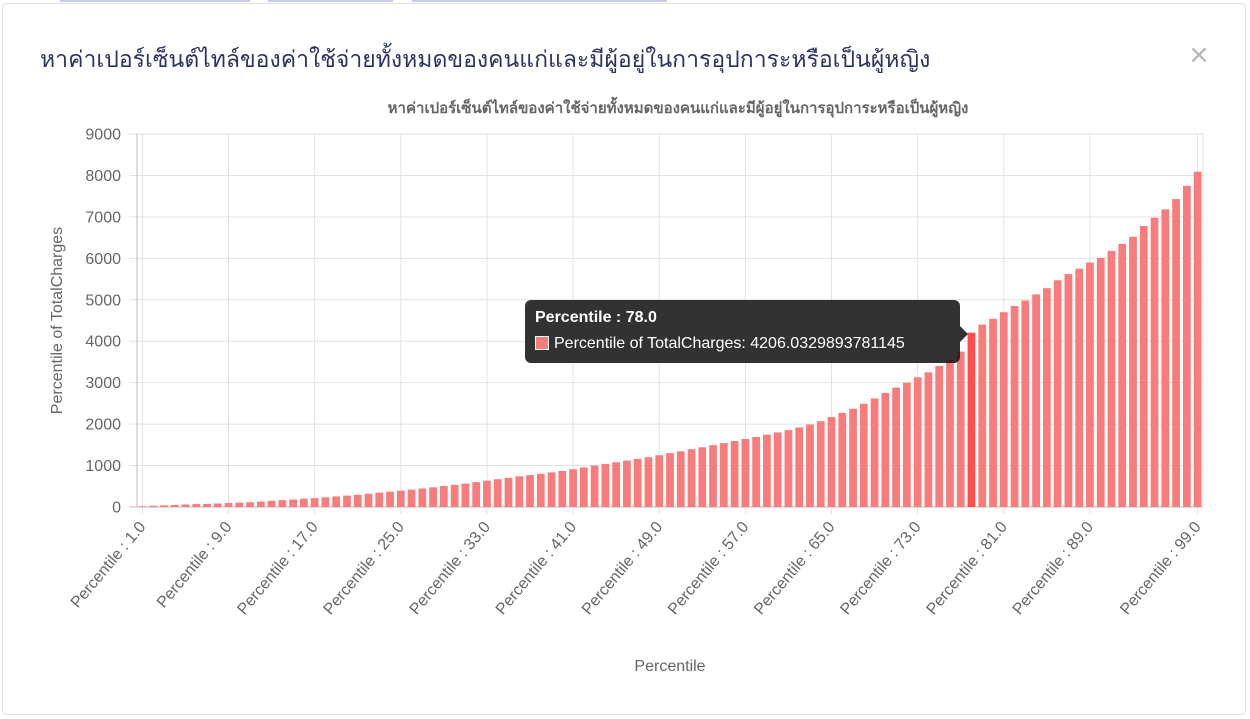 The image size is (1250, 719). I want to click on tooltip-series-swatch, so click(542, 343).